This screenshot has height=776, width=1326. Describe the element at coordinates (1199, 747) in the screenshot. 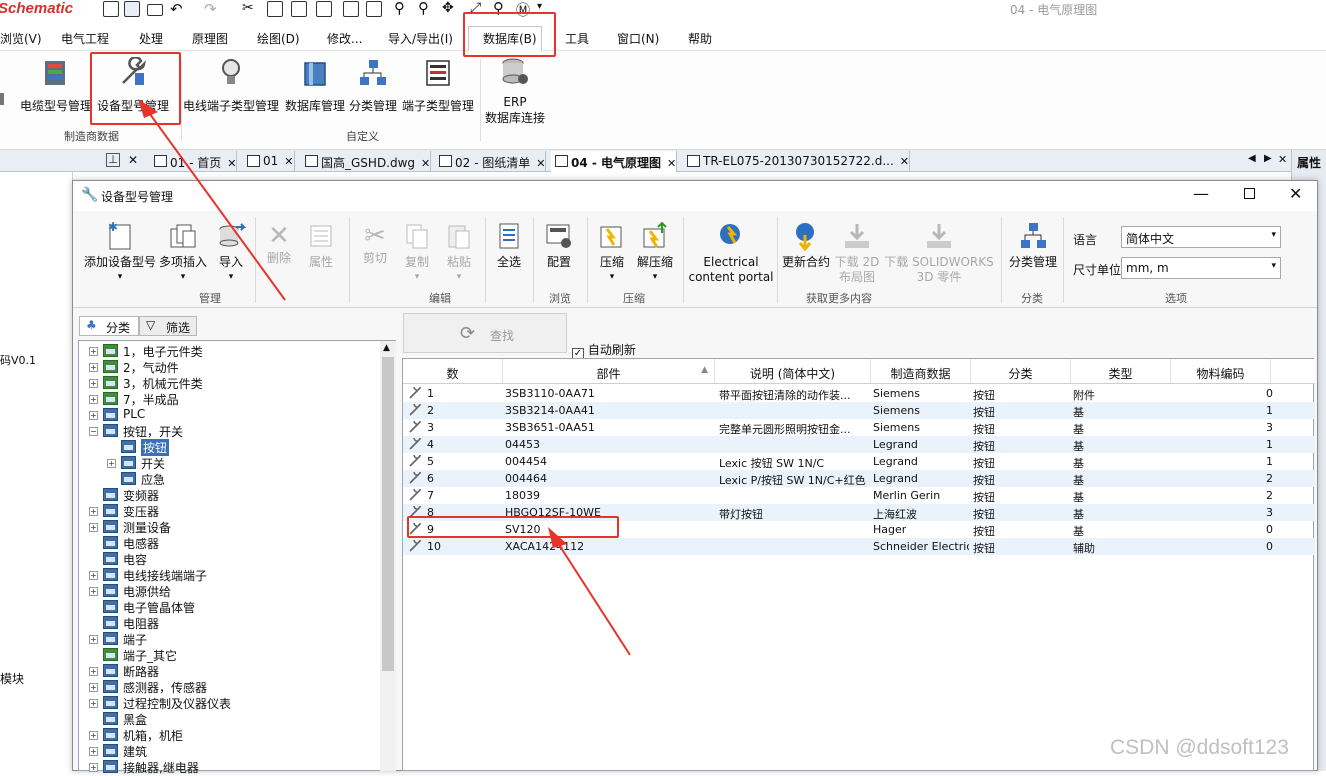

I see `watermark: CSDN @ddsoft123` at that location.